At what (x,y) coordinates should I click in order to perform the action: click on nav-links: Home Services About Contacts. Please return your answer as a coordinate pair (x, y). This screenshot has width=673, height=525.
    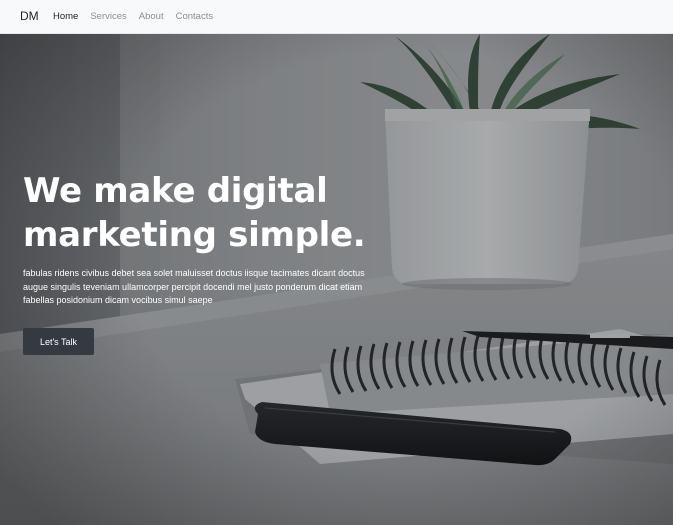
    Looking at the image, I should click on (139, 16).